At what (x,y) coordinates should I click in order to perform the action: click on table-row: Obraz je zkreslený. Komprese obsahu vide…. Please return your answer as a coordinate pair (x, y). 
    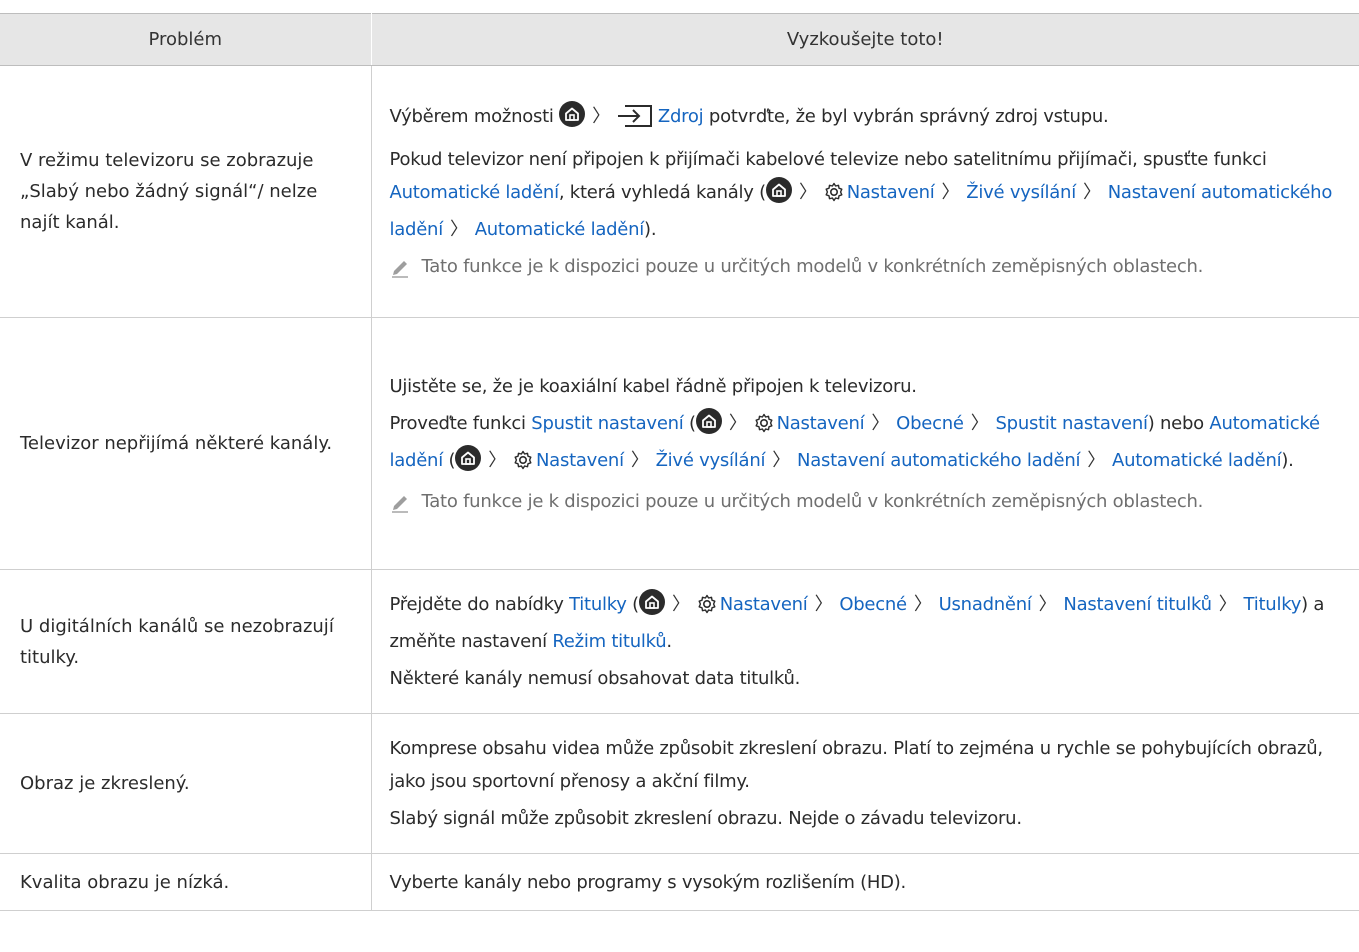
    Looking at the image, I should click on (679, 783).